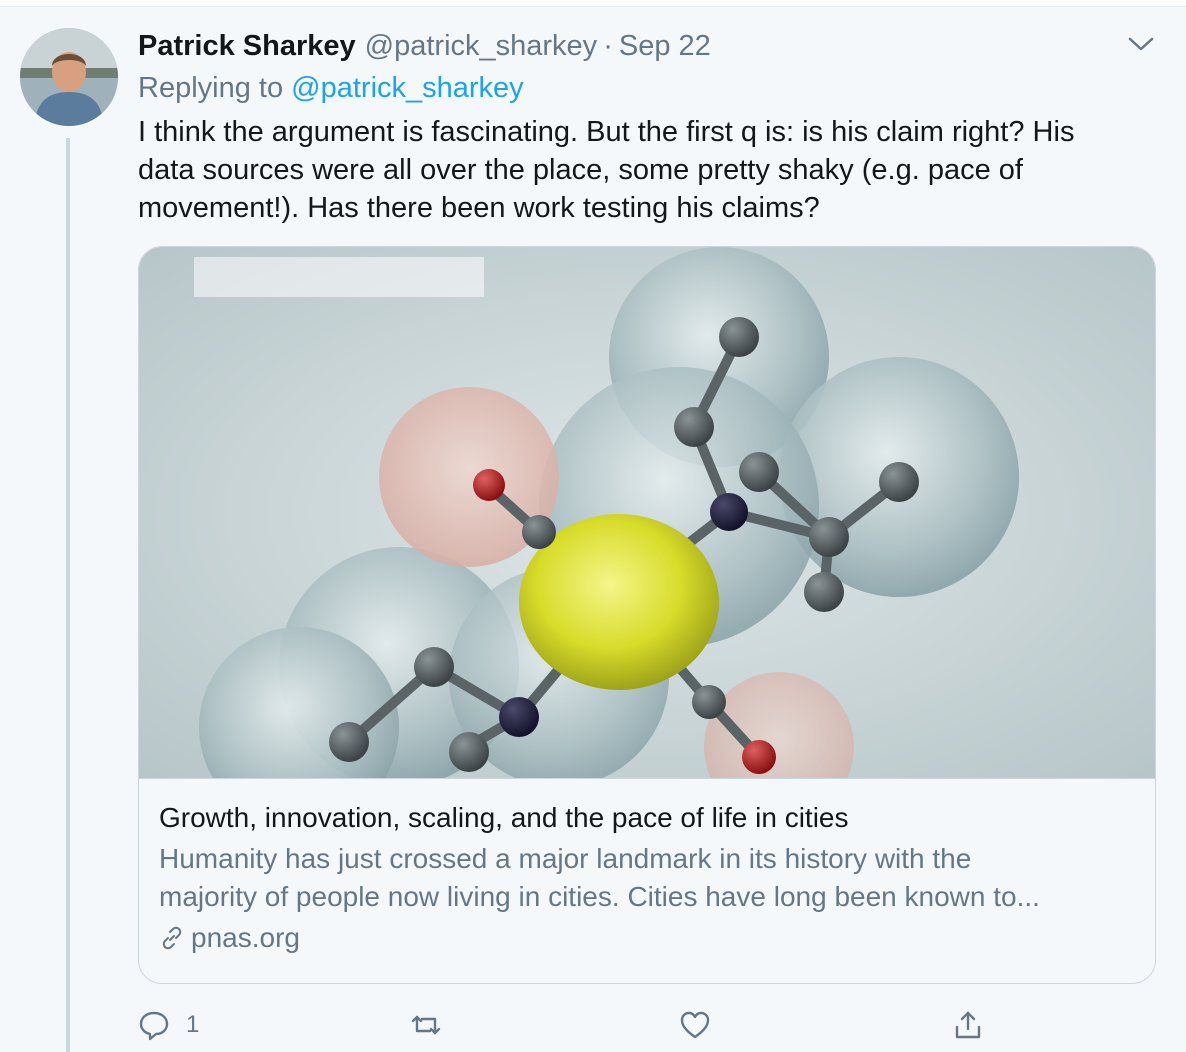 The height and width of the screenshot is (1052, 1186). I want to click on reply-button: 1, so click(168, 1025).